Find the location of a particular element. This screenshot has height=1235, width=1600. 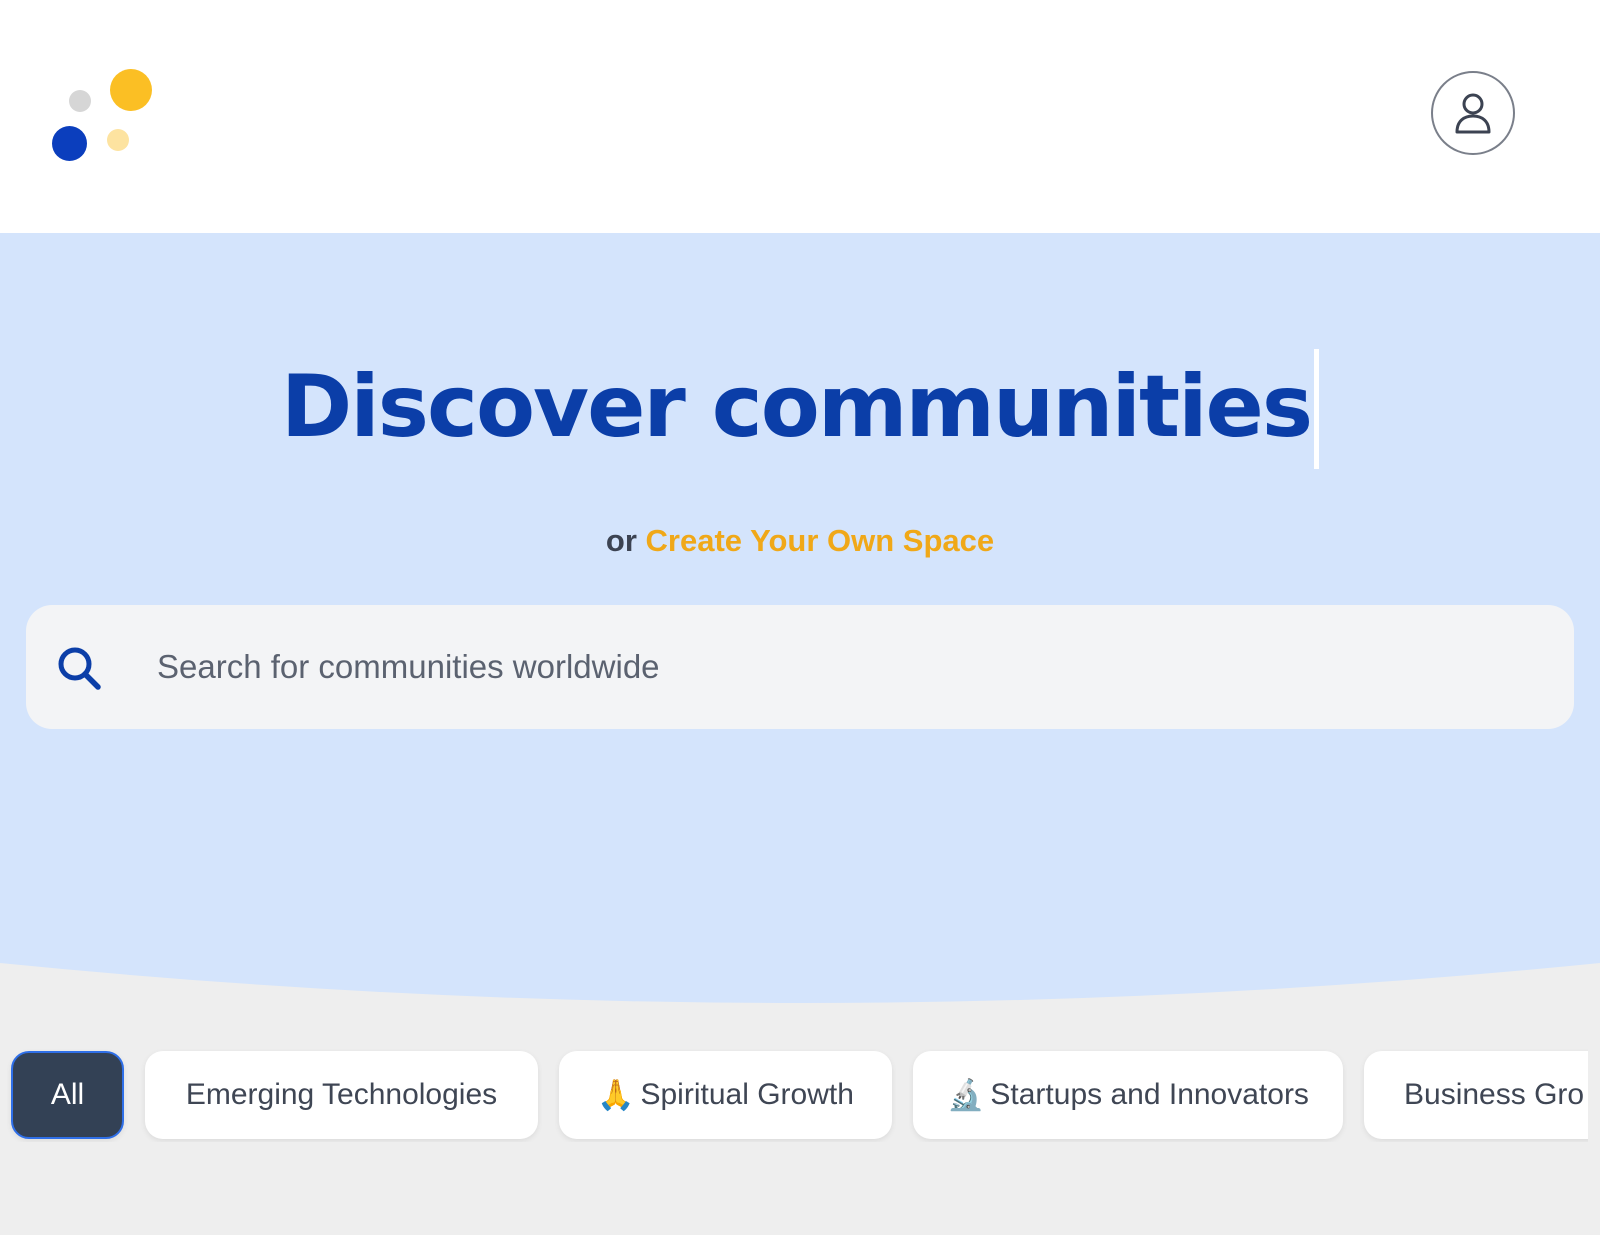

search-input is located at coordinates (838, 667).